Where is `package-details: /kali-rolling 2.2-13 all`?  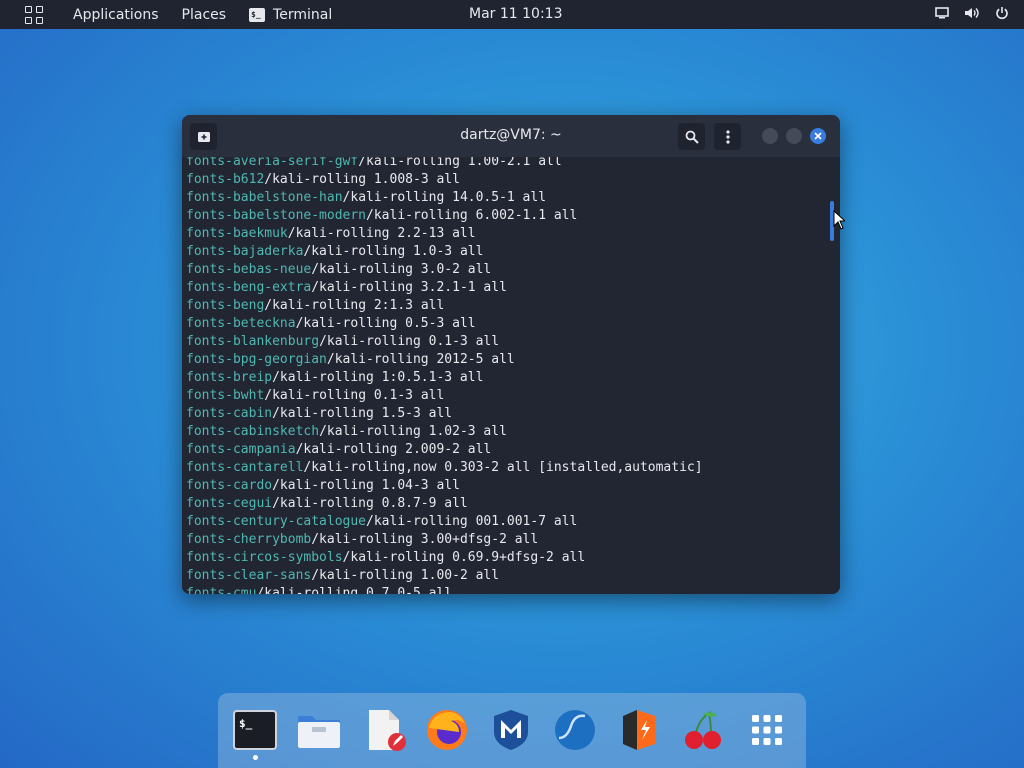
package-details: /kali-rolling 2.2-13 all is located at coordinates (381, 233).